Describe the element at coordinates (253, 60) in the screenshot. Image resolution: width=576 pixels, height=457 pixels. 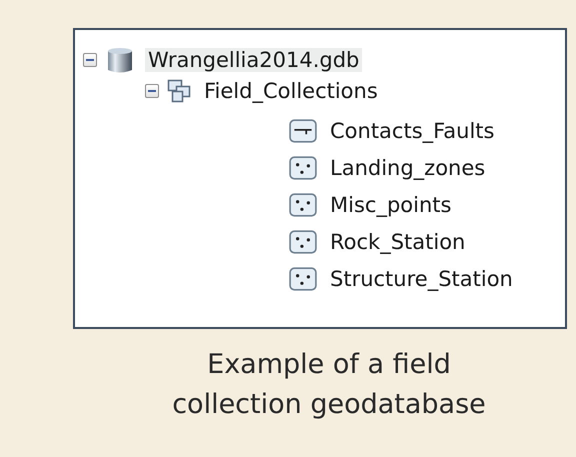
I see `tree-item: Wrangellia2014.gdb` at that location.